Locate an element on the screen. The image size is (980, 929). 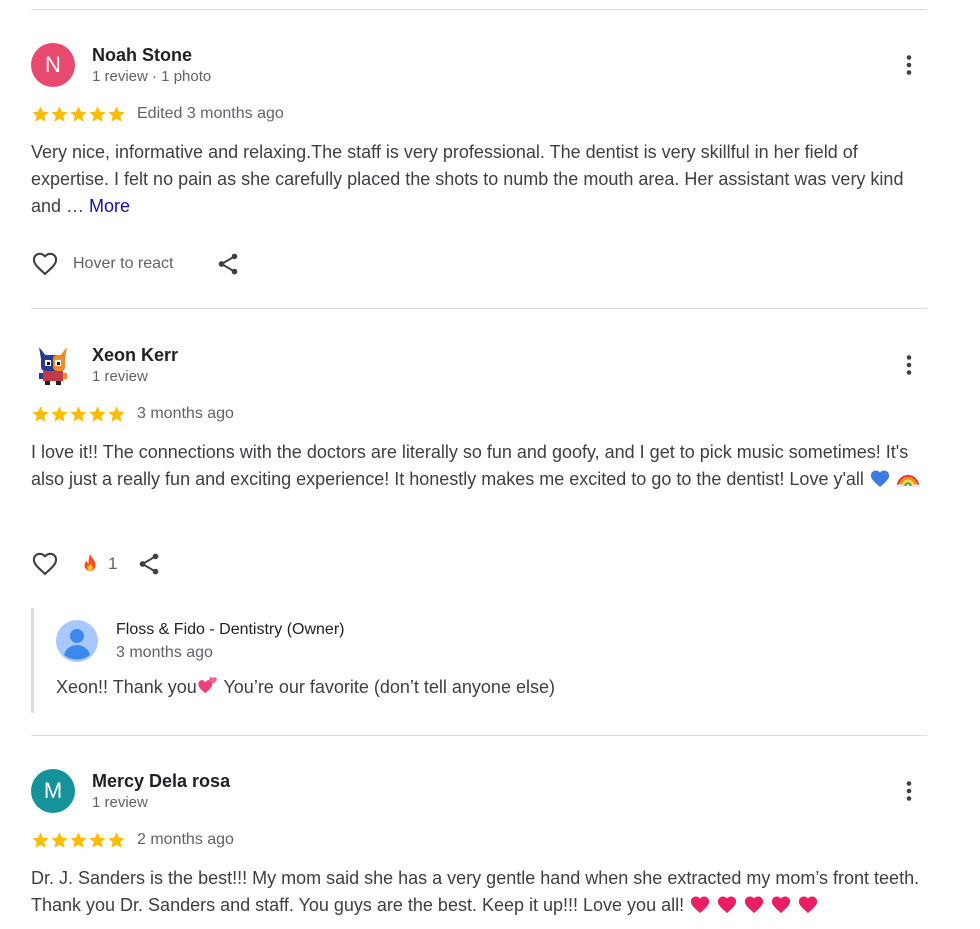
review-date: Edited 3 months ago is located at coordinates (210, 113).